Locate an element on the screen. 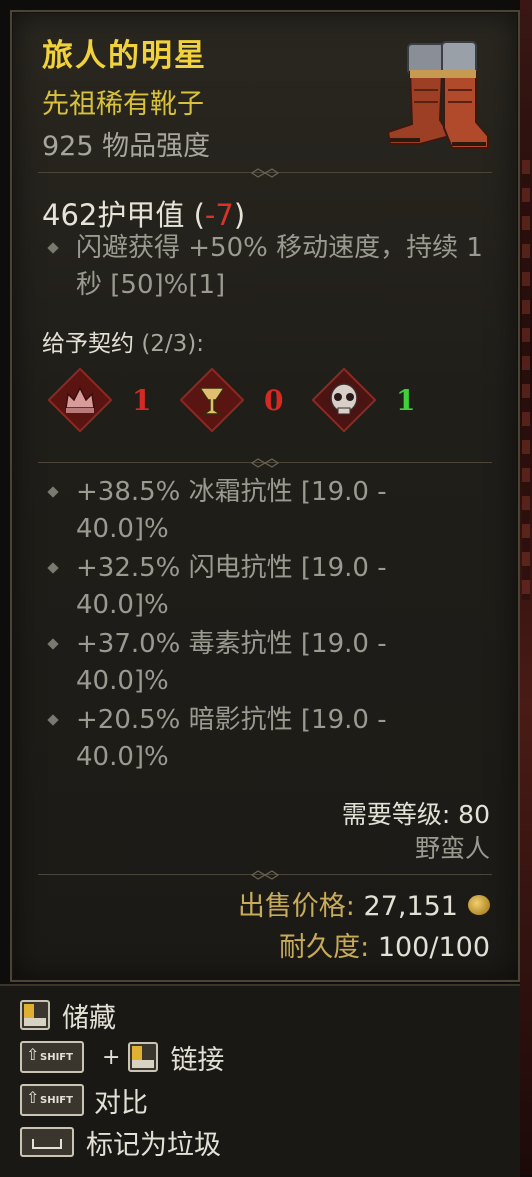 The image size is (532, 1177). class-requirement: 野蛮人 is located at coordinates (452, 848).